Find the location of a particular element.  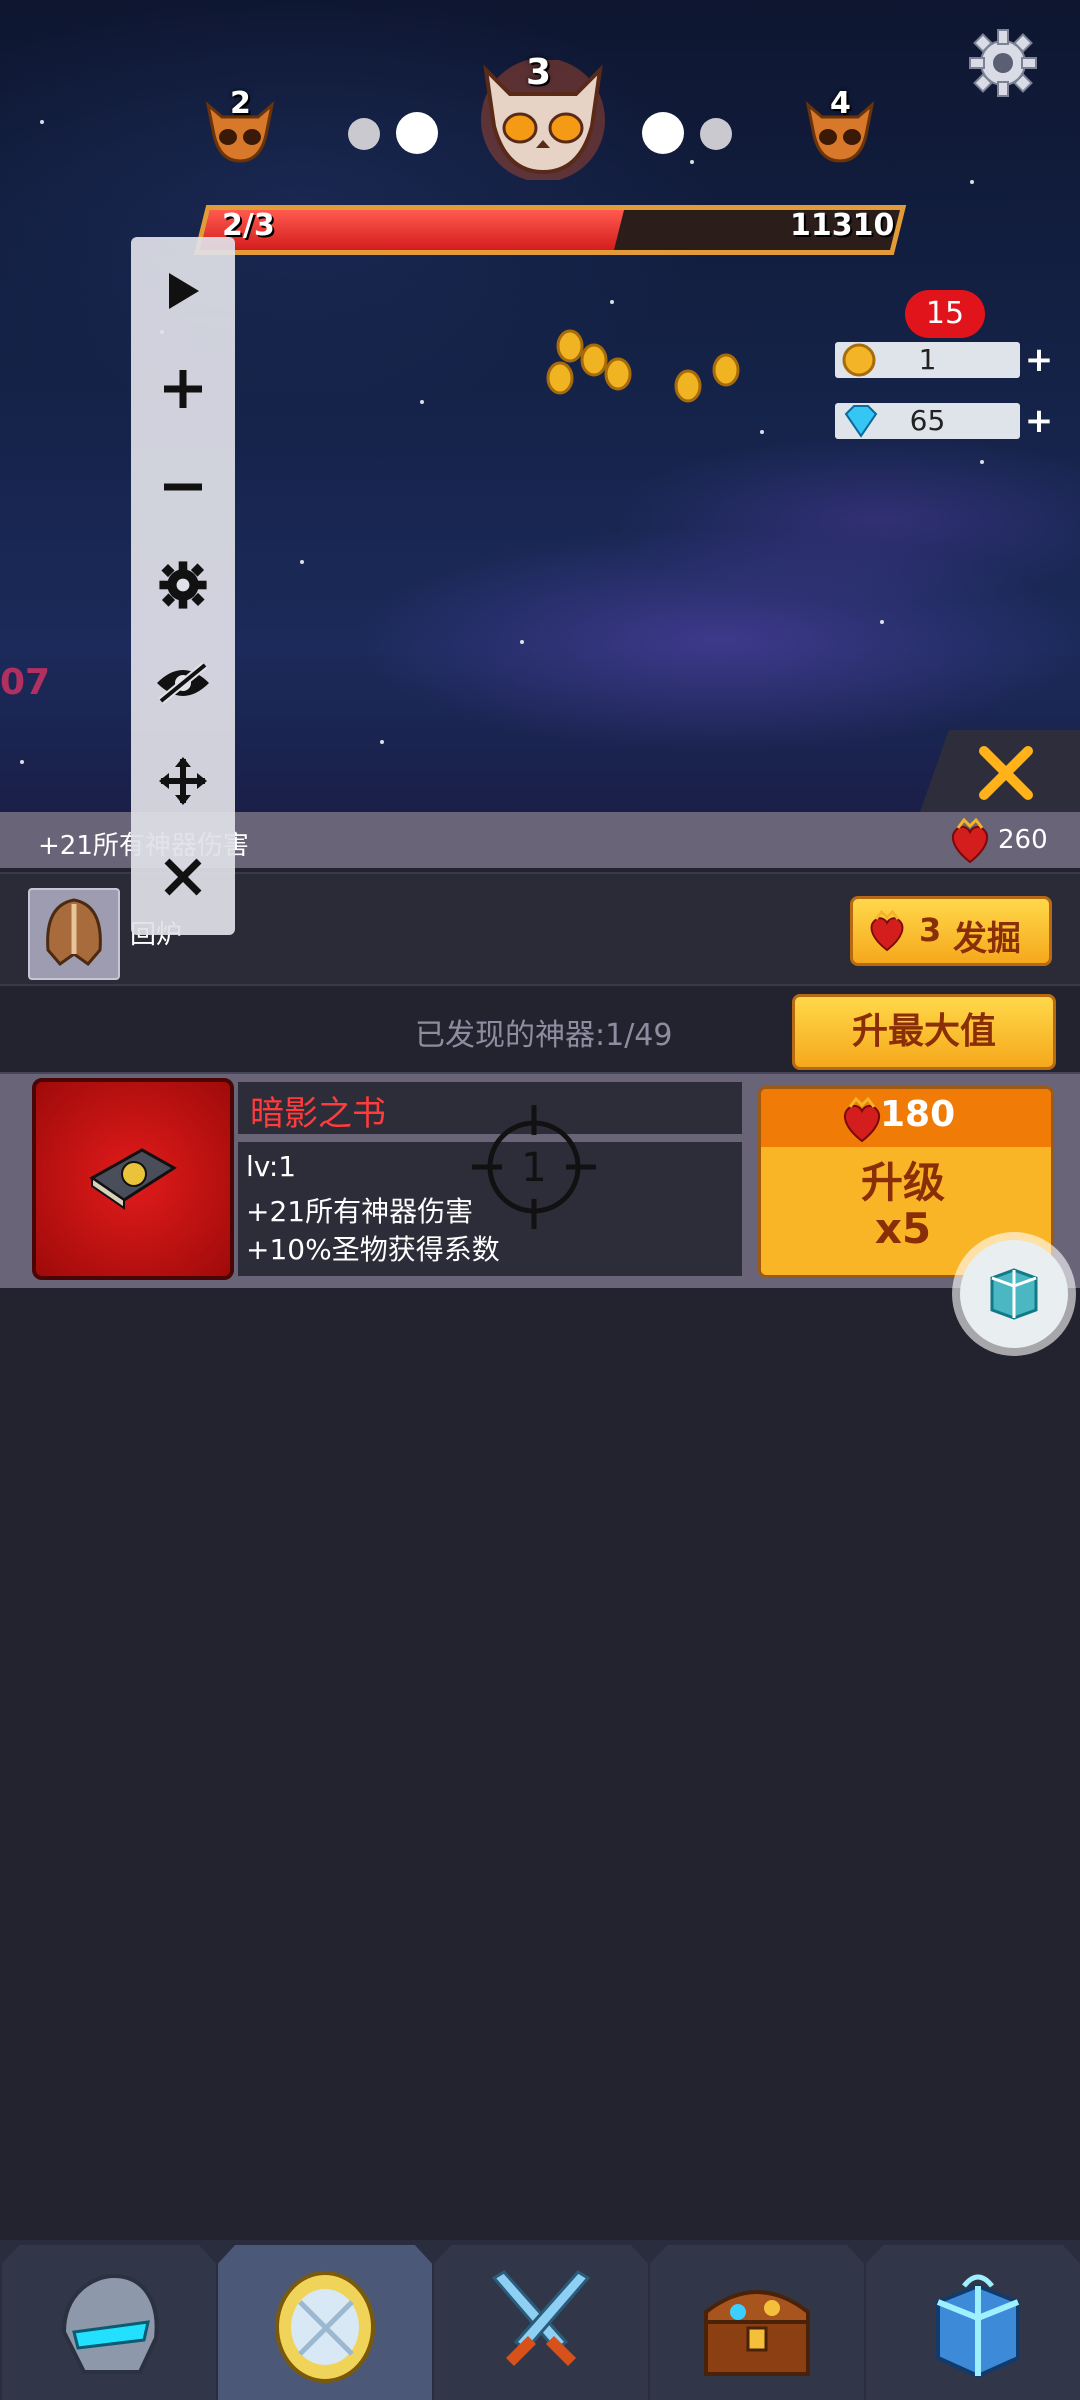

dig-button: 3 发掘 is located at coordinates (951, 931).